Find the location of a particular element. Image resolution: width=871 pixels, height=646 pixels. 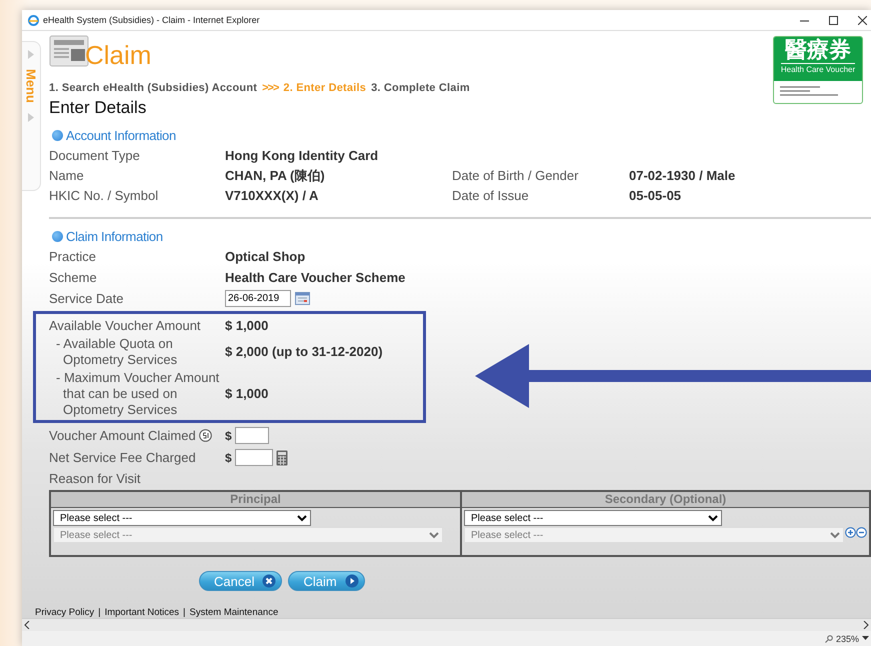

voucher-logo: 醫療券 Health Care Voucher is located at coordinates (818, 70).